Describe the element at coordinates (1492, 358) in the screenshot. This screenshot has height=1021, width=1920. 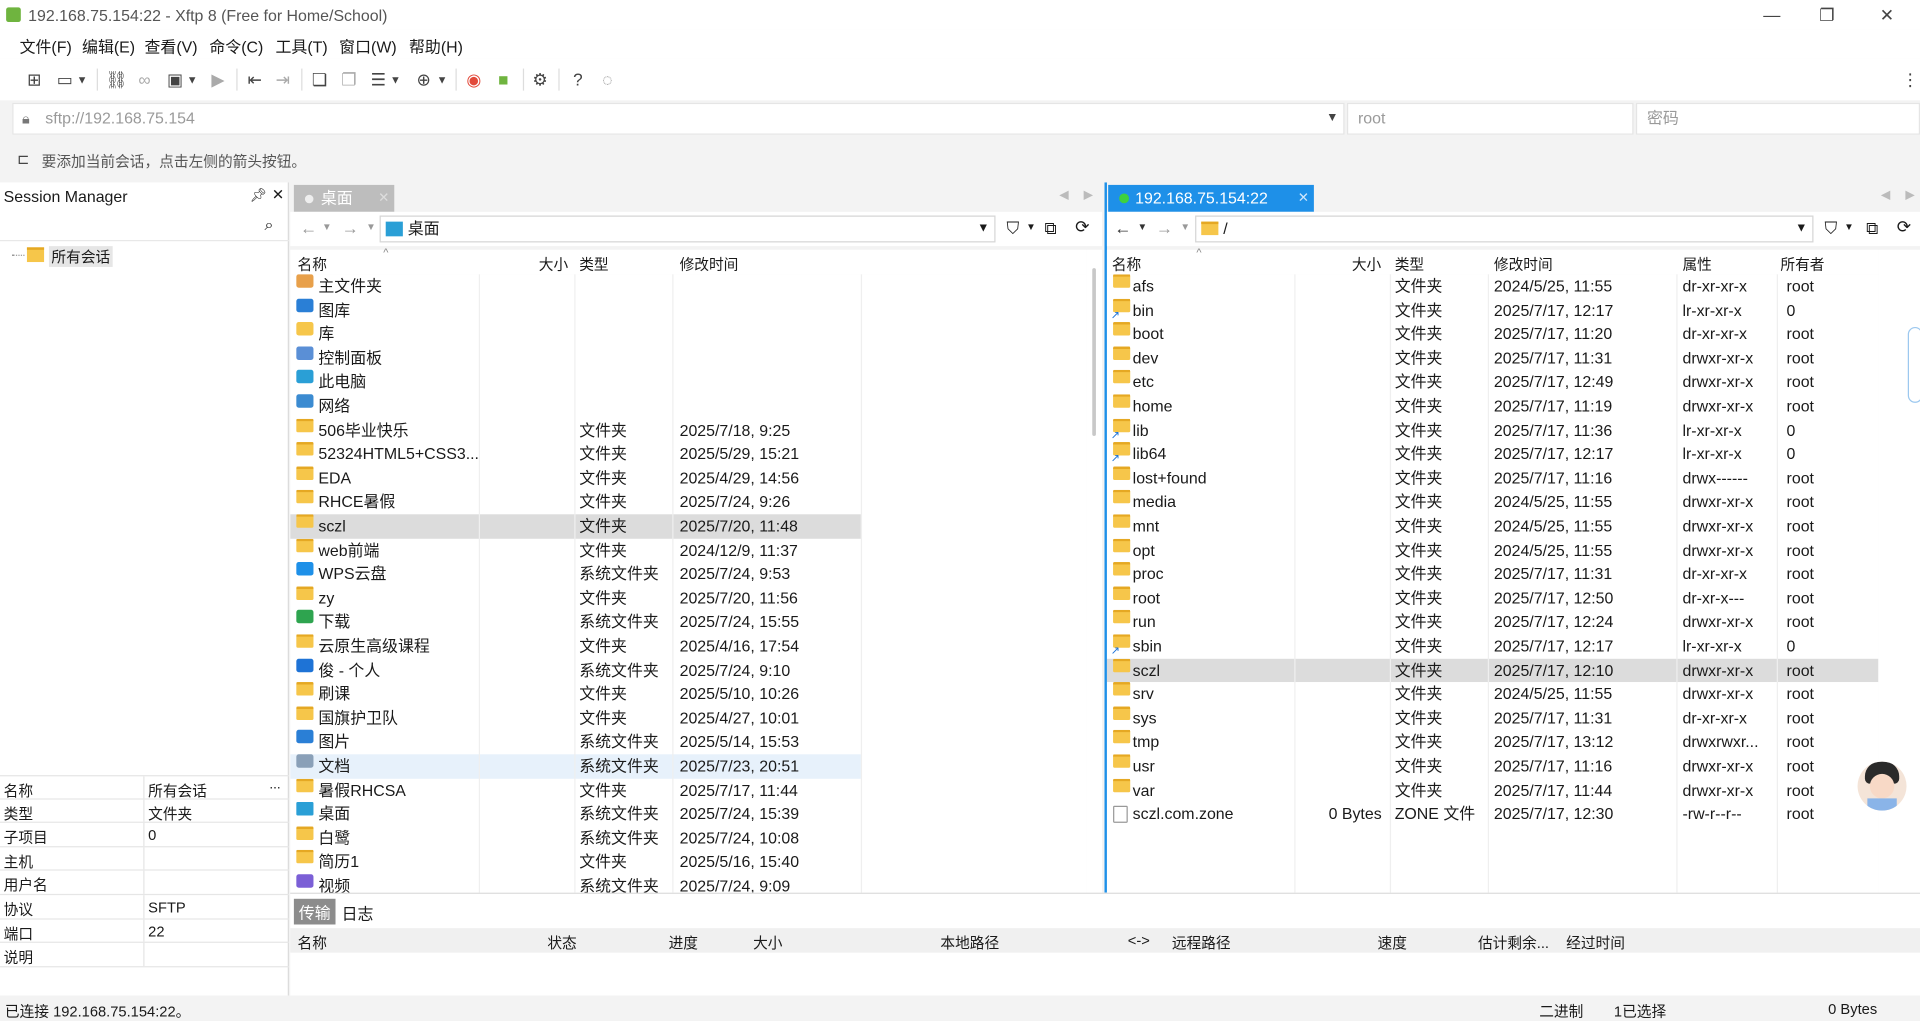
I see `file-row: dev 文件夹 2025/7/17, 11:31 drwxr-xr-x root` at that location.